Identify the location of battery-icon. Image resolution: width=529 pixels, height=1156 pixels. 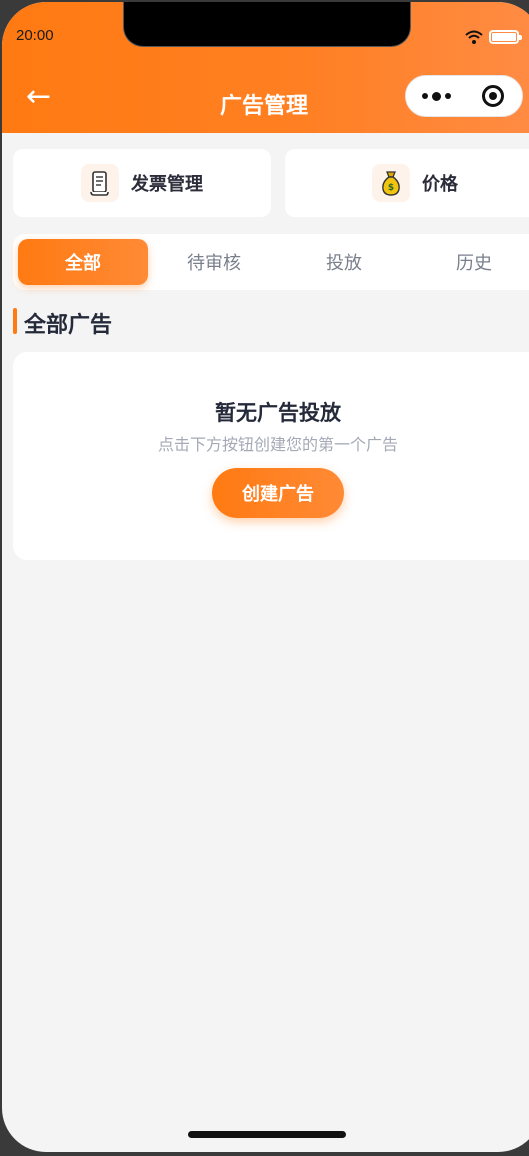
(505, 37).